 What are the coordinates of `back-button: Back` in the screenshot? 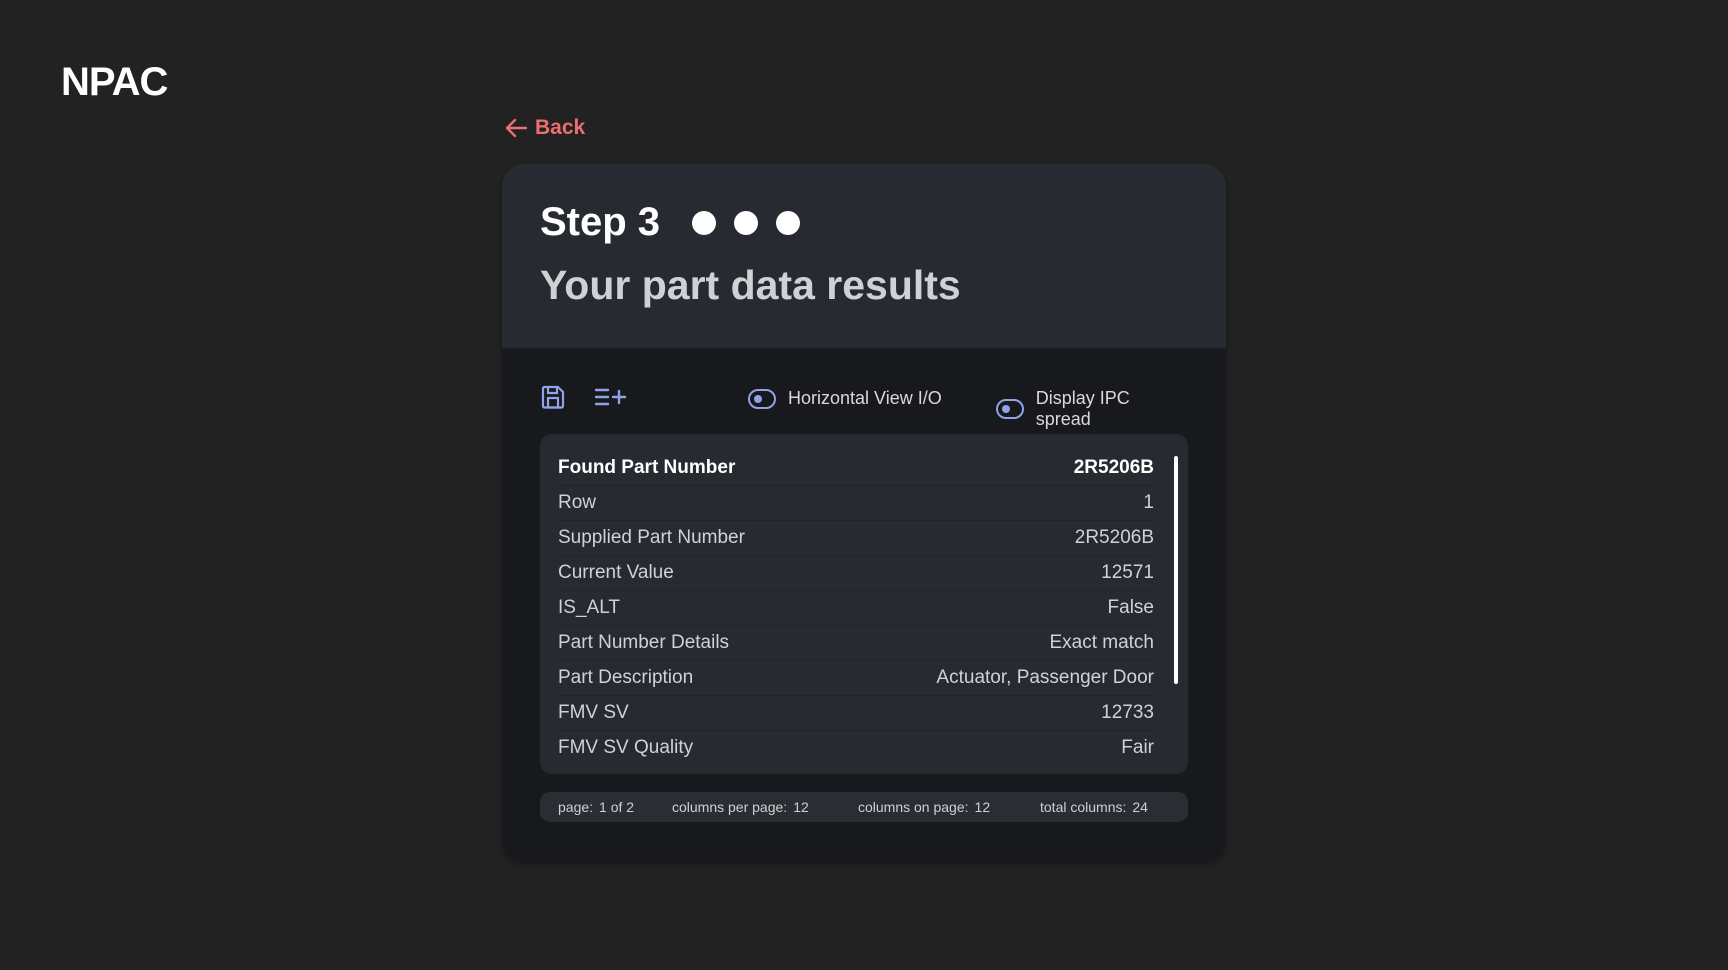 It's located at (545, 128).